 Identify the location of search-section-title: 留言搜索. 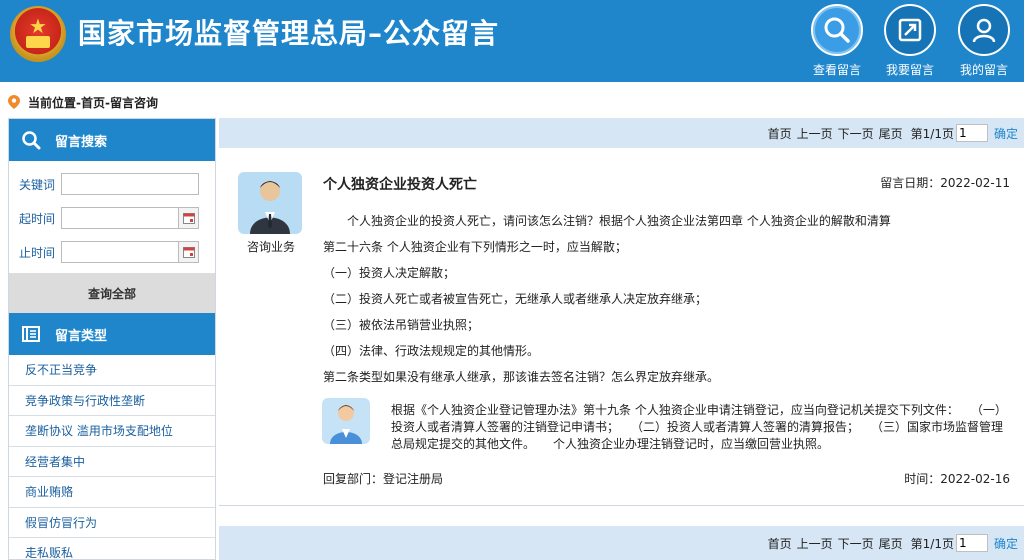
(81, 142).